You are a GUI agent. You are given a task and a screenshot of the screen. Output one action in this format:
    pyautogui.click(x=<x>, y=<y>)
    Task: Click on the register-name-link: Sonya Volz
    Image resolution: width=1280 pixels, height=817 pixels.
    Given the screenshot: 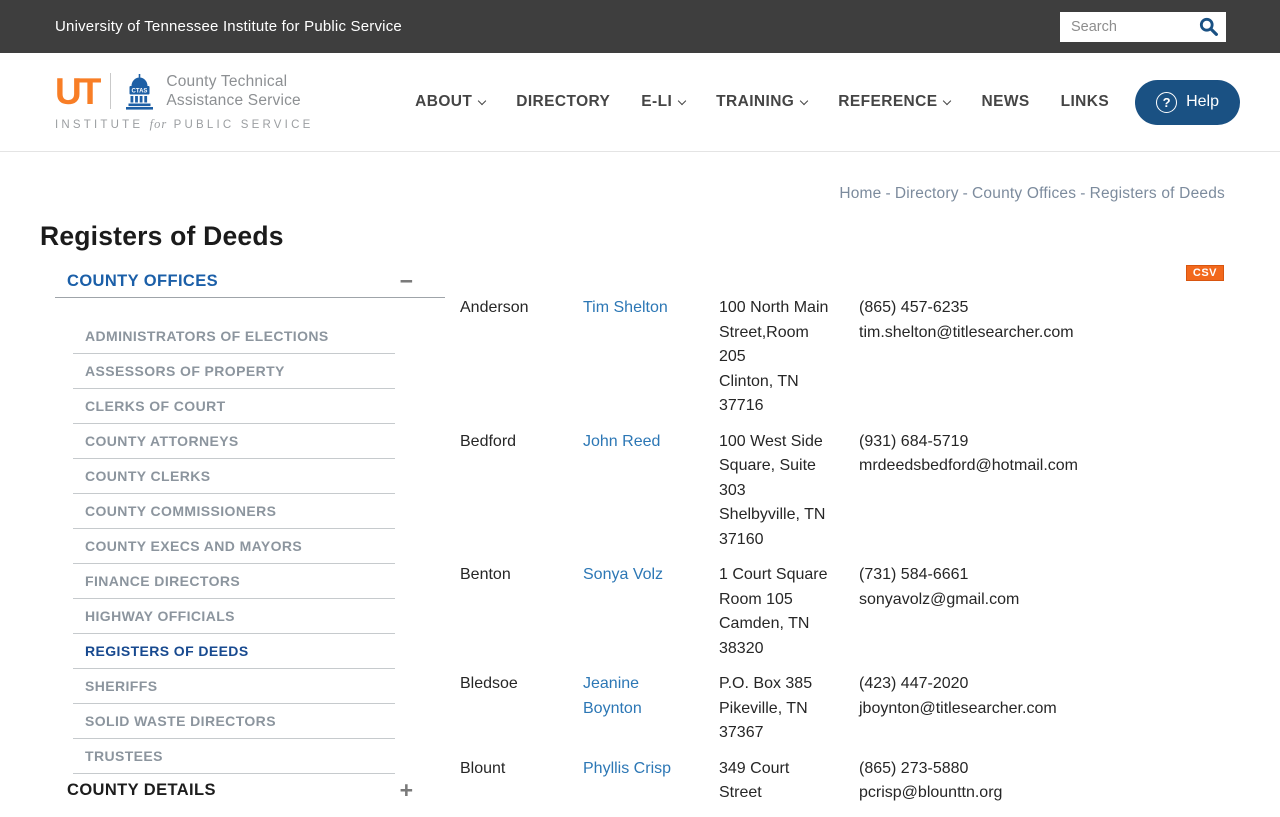 What is the action you would take?
    pyautogui.click(x=623, y=574)
    